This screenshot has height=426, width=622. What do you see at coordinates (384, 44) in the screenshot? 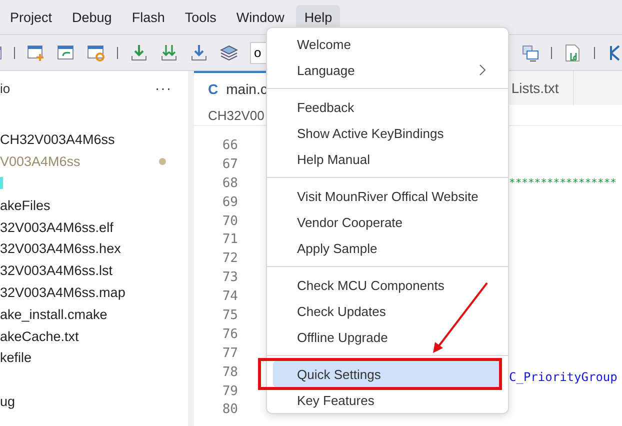
I see `menu-entry: Welcome` at bounding box center [384, 44].